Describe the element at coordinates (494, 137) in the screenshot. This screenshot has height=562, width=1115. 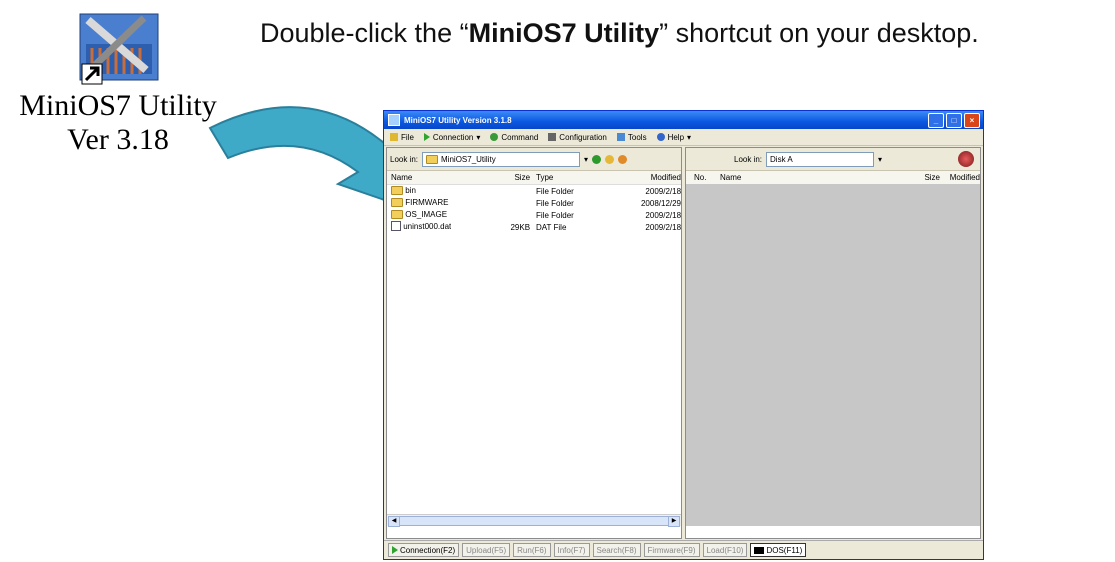
I see `command-icon` at that location.